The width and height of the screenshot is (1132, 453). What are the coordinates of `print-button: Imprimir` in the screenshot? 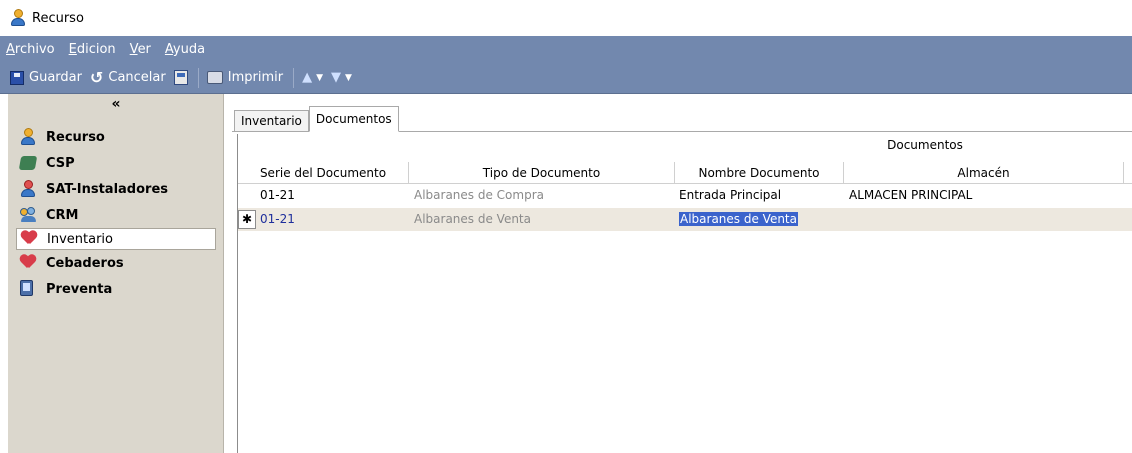 It's located at (245, 77).